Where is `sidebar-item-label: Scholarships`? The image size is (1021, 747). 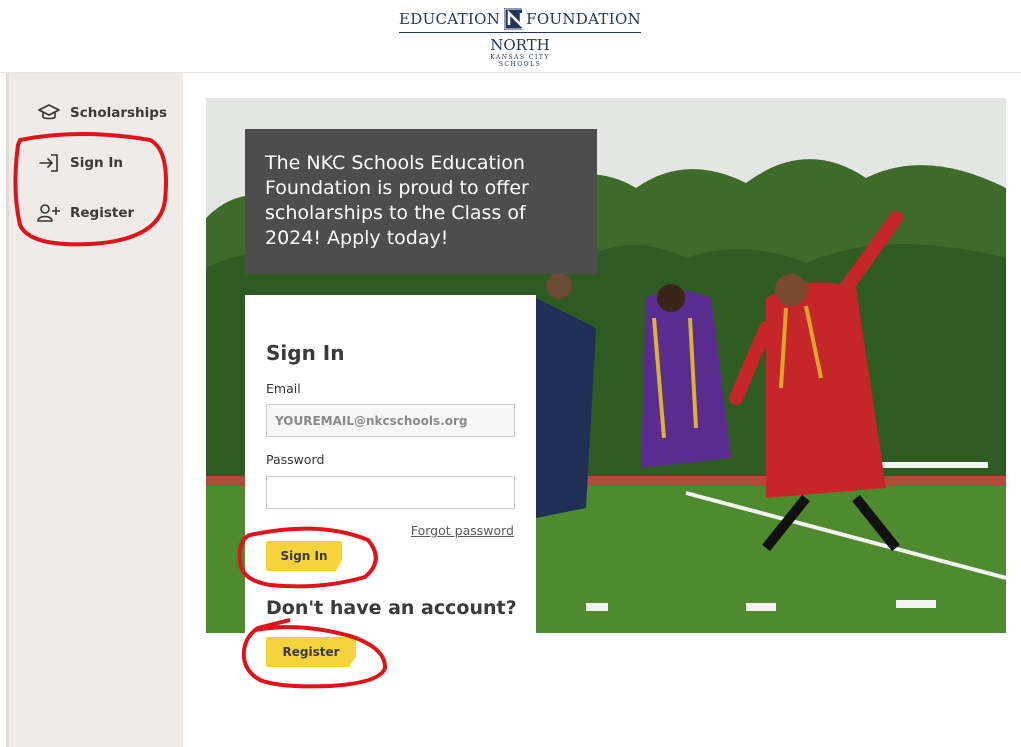 sidebar-item-label: Scholarships is located at coordinates (118, 113).